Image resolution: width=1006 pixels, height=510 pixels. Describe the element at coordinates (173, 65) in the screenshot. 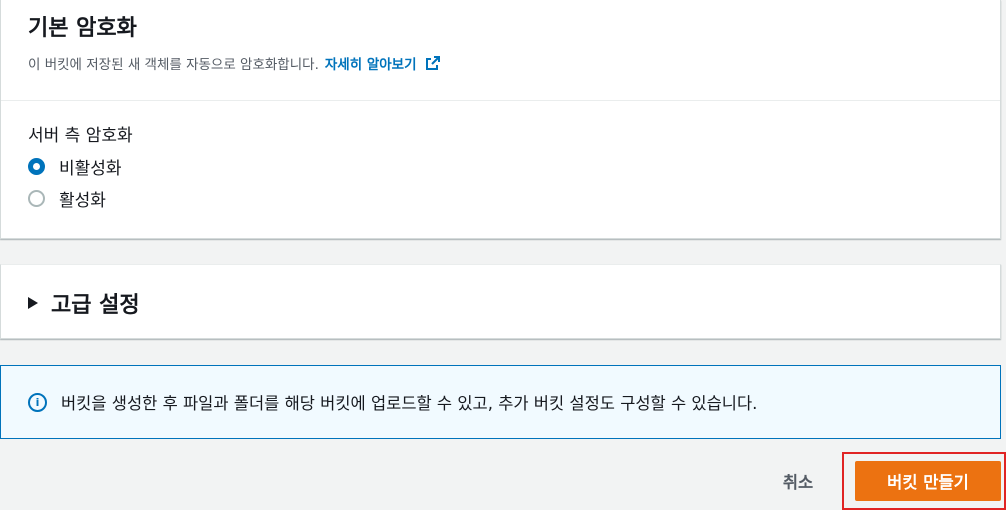

I see `description-text: 이 버킷에 저장된 새 객체를 자동으로 암호화합니다.` at that location.